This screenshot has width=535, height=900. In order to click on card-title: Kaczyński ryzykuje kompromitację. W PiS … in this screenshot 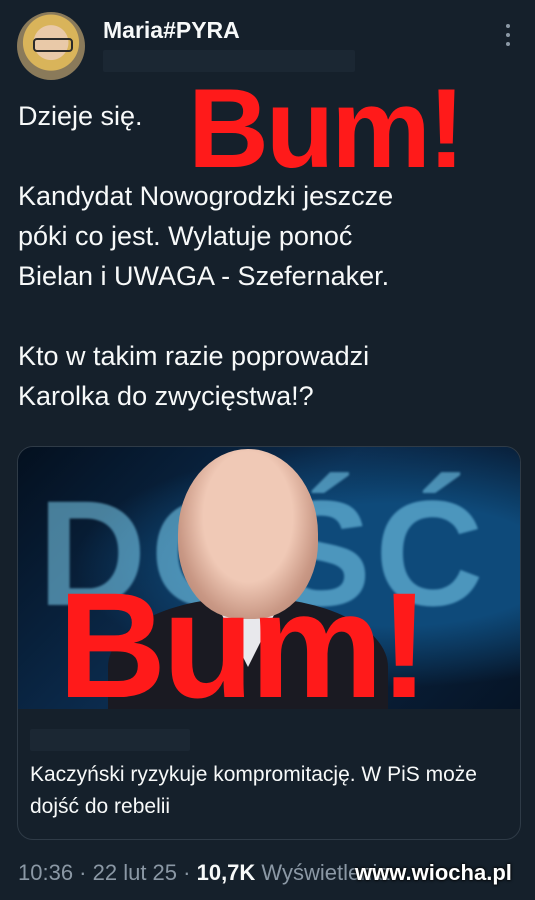, I will do `click(270, 791)`.